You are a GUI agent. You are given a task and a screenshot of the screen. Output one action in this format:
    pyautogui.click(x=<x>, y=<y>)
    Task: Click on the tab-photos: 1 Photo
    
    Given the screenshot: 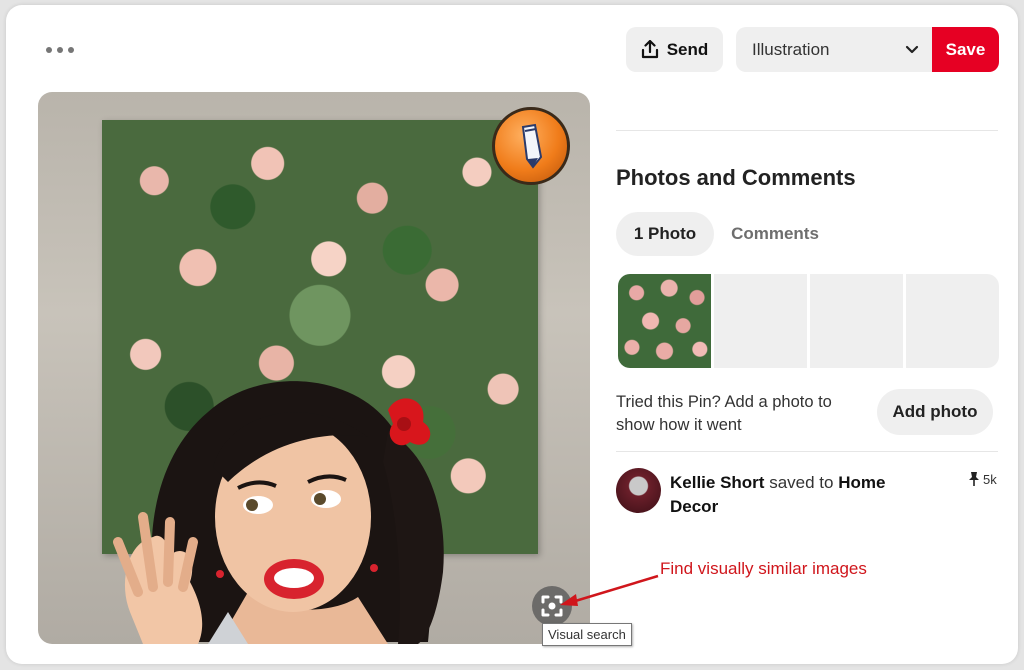 What is the action you would take?
    pyautogui.click(x=665, y=234)
    